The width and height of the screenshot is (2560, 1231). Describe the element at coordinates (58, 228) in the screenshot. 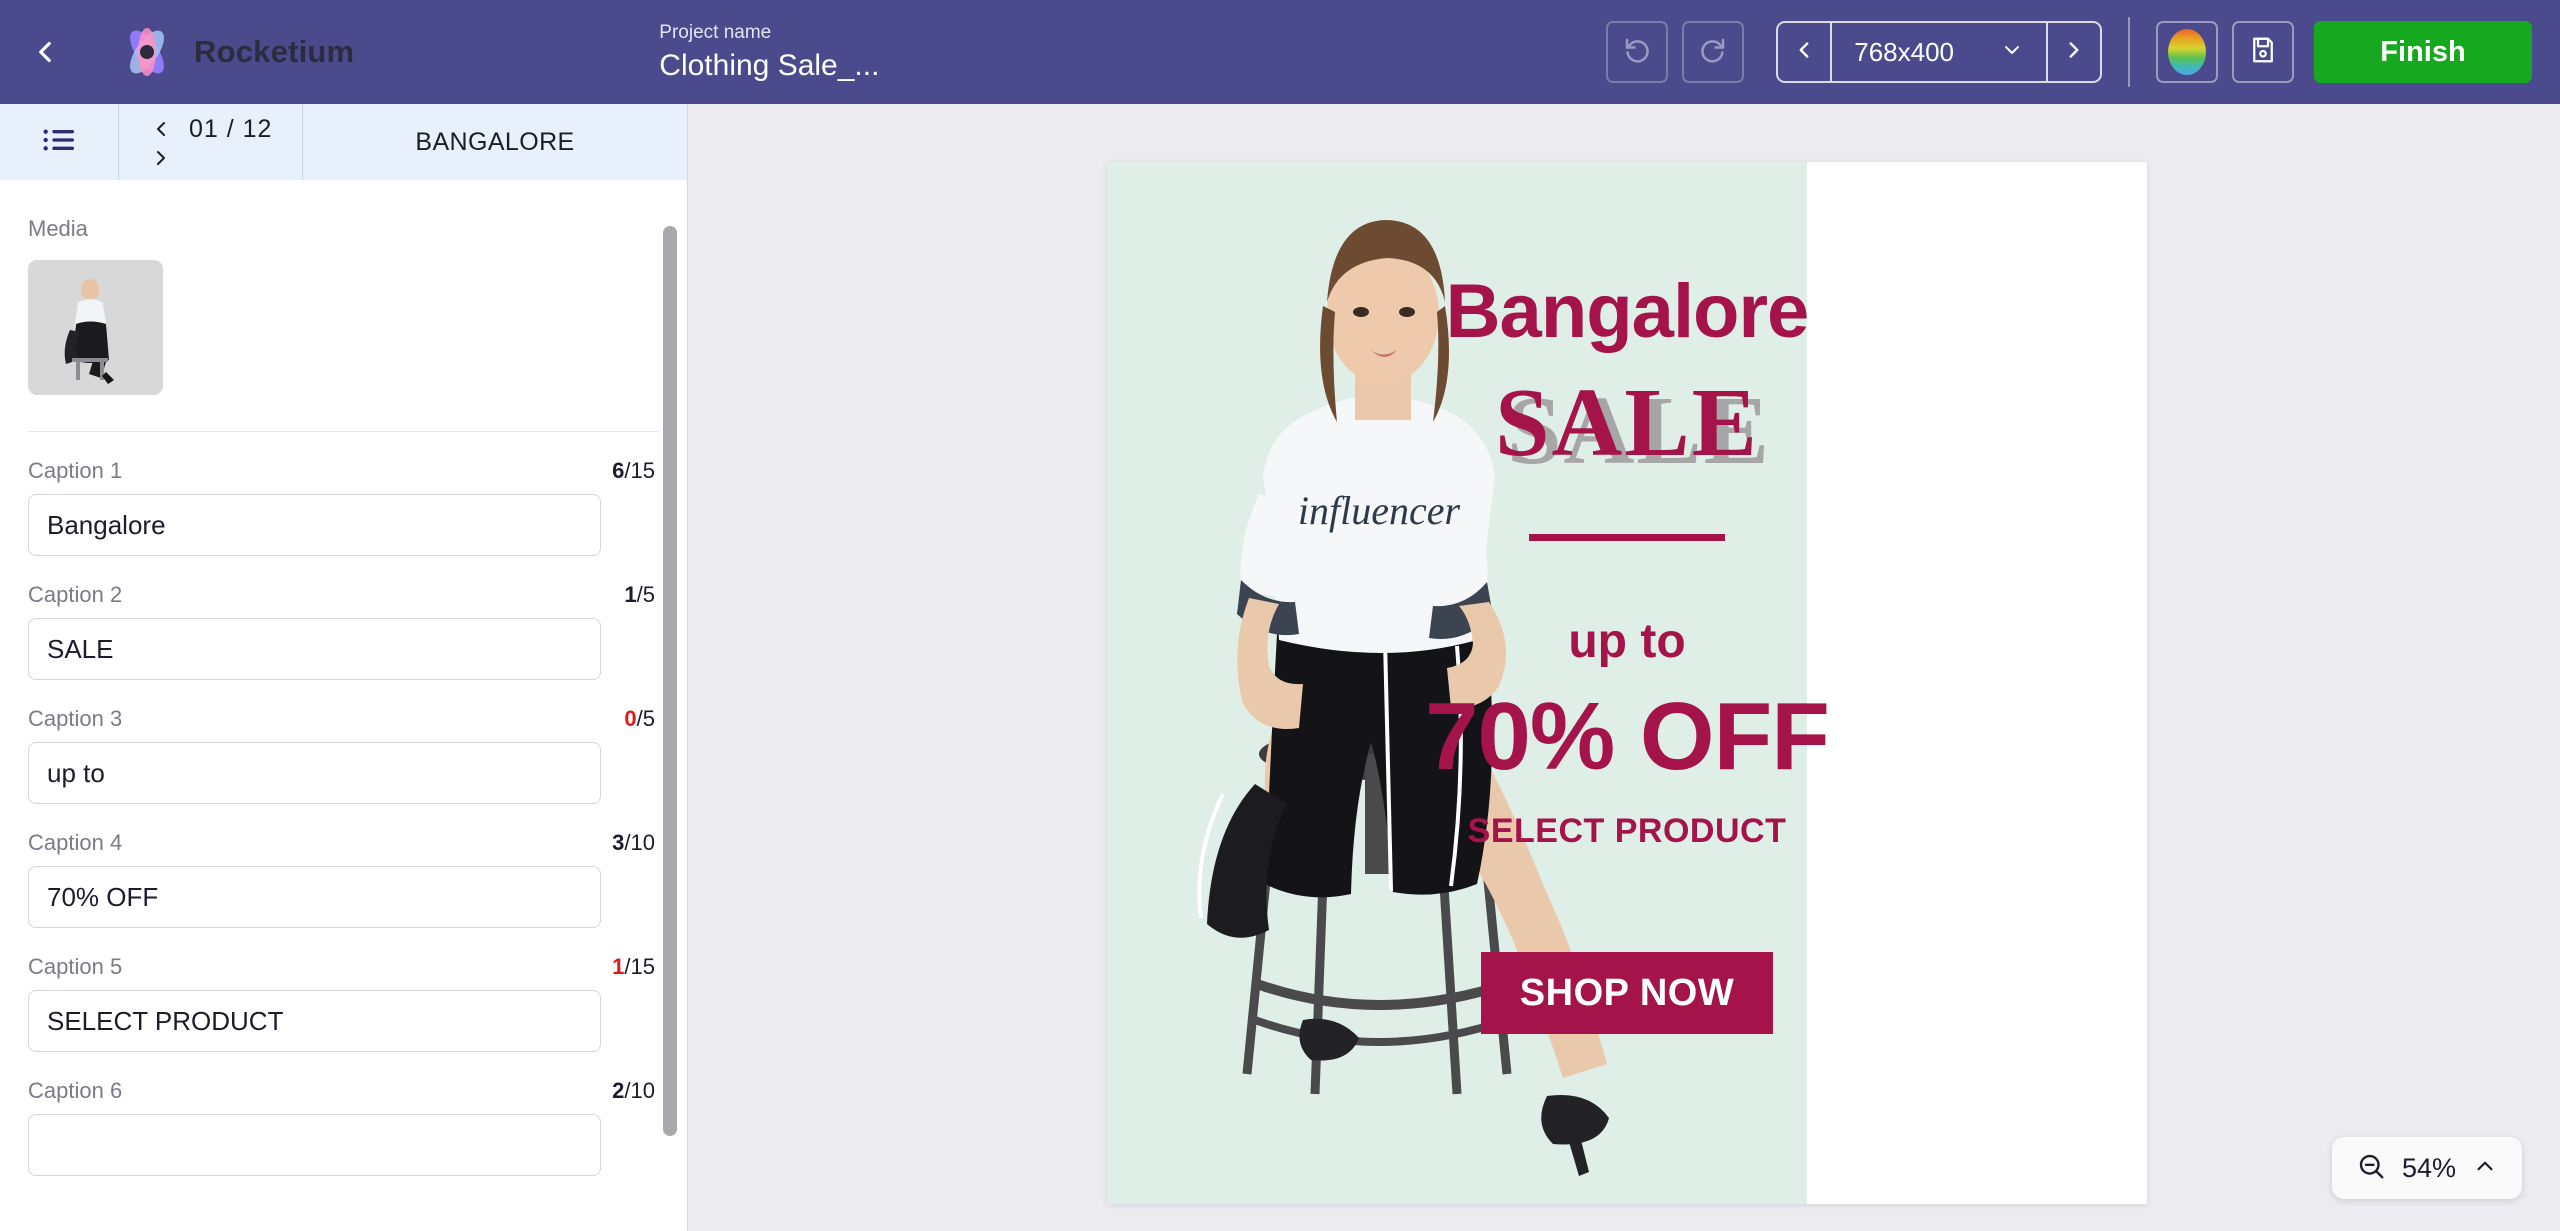

I see `media-label: Media` at that location.